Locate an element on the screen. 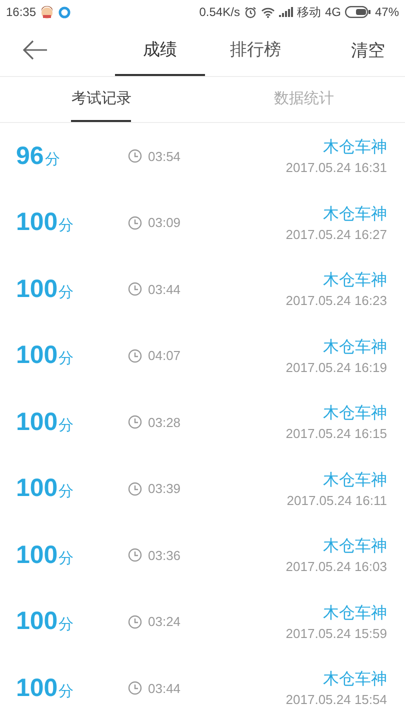 This screenshot has width=405, height=720. exam-date: 2017.05.24 16:03 is located at coordinates (336, 566).